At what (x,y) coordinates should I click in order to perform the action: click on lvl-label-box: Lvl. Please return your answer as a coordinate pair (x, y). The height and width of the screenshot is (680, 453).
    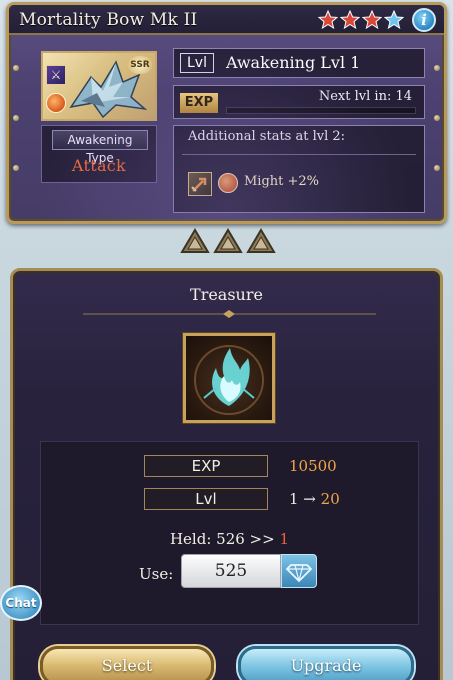
    Looking at the image, I should click on (206, 499).